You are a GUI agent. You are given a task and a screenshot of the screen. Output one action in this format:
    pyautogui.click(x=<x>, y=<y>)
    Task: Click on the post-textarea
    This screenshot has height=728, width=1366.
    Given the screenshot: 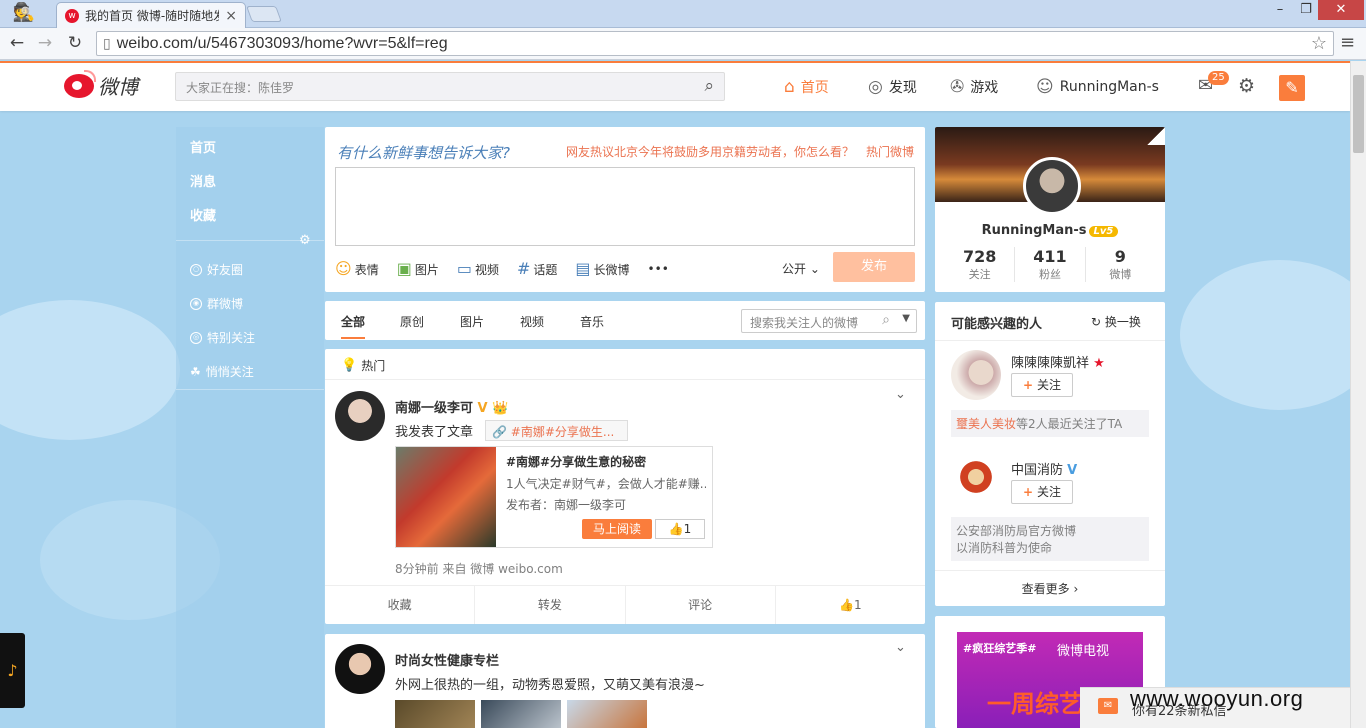 What is the action you would take?
    pyautogui.click(x=625, y=206)
    